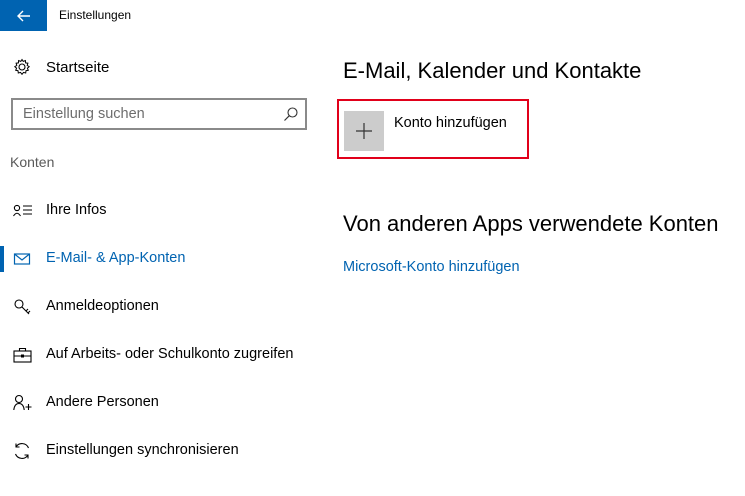 This screenshot has height=496, width=745. I want to click on search-icon, so click(291, 114).